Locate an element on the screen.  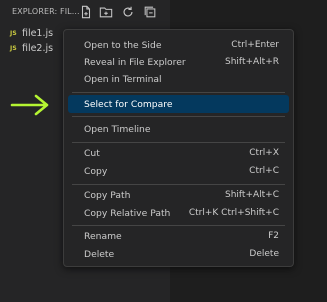
menu-item-open-timeline: Open Timeline is located at coordinates (178, 129).